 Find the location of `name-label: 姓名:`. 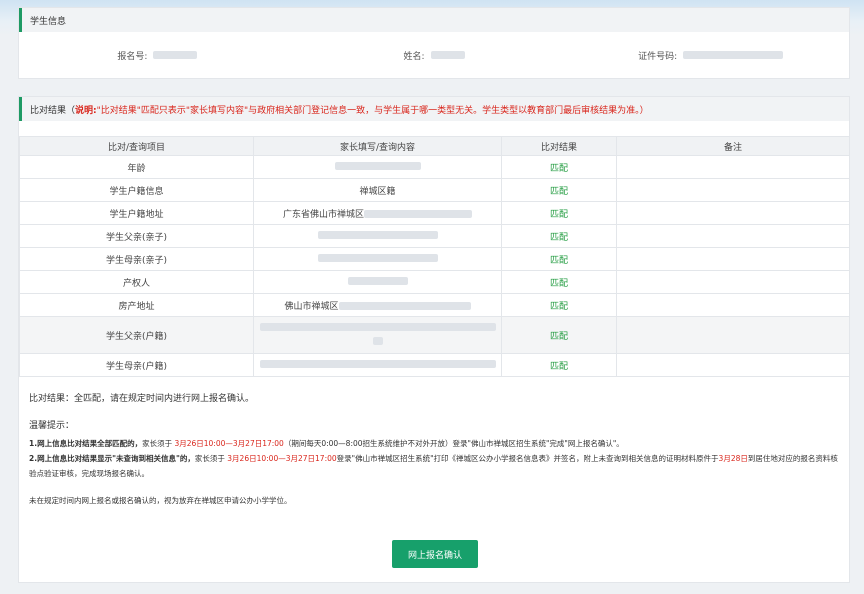

name-label: 姓名: is located at coordinates (414, 56).